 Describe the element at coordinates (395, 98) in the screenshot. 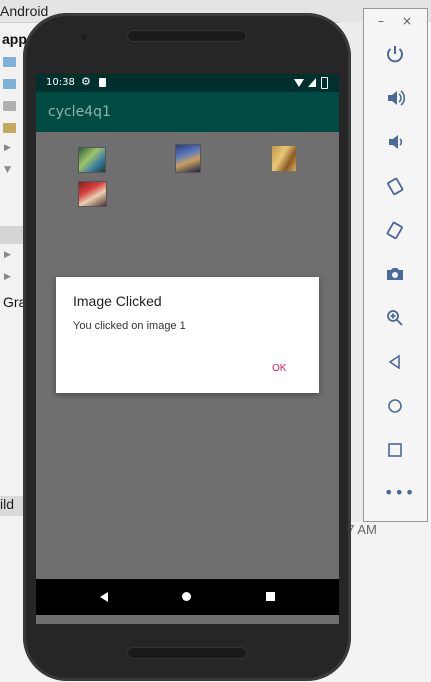

I see `volume-up-icon` at that location.